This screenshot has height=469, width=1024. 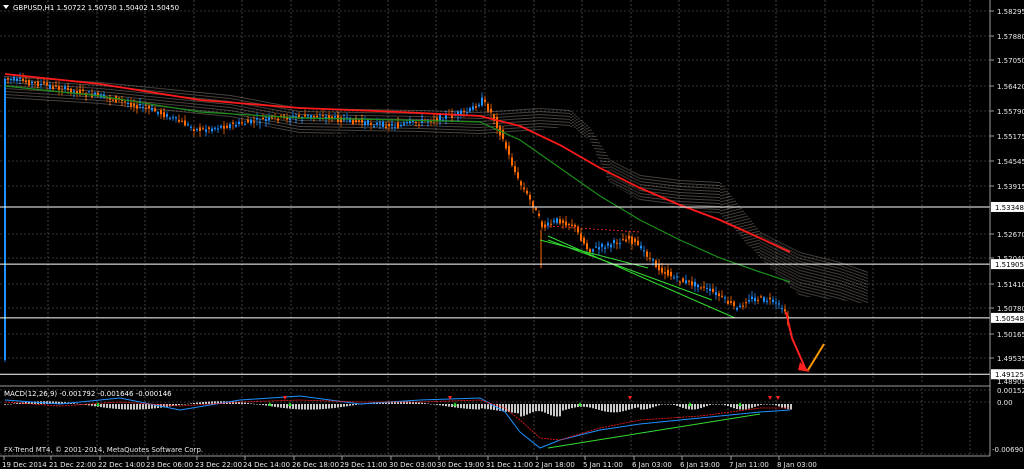 What do you see at coordinates (1010, 87) in the screenshot?
I see `price-tick-label: 1.56420` at bounding box center [1010, 87].